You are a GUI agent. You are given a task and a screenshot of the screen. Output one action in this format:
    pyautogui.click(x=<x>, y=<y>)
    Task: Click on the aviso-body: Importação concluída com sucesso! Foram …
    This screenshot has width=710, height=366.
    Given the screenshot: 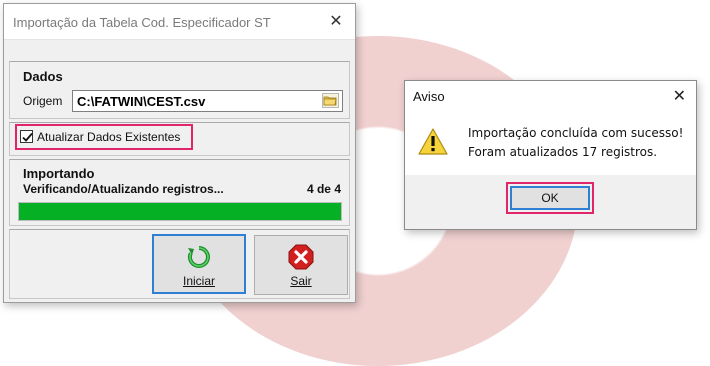 What is the action you would take?
    pyautogui.click(x=550, y=143)
    